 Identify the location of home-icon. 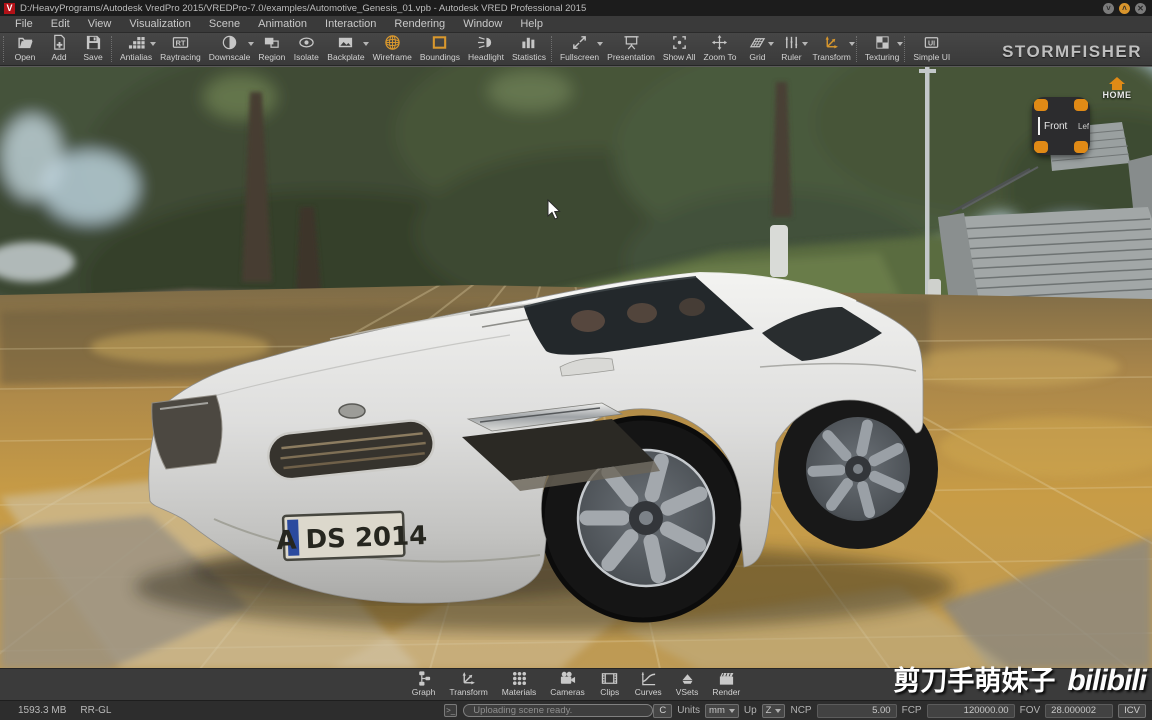
(1117, 83).